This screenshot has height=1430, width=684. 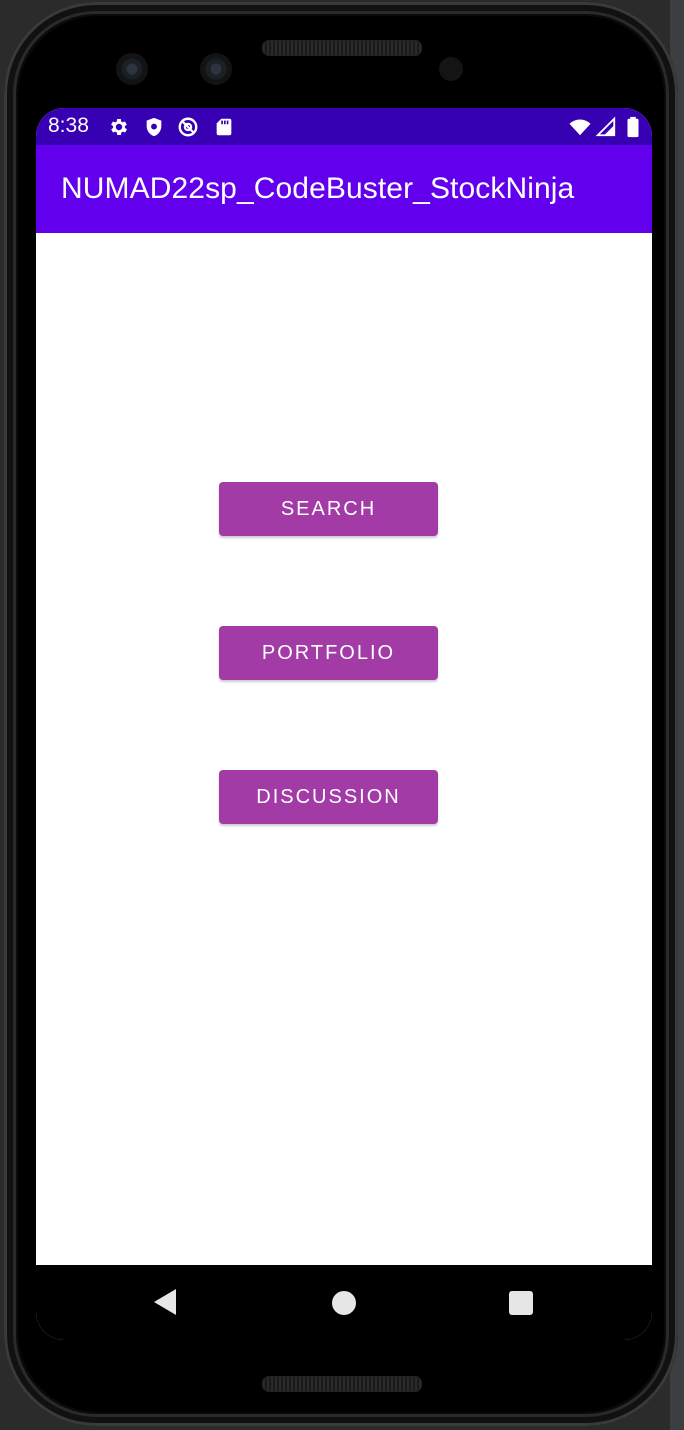 What do you see at coordinates (165, 1302) in the screenshot?
I see `back-icon` at bounding box center [165, 1302].